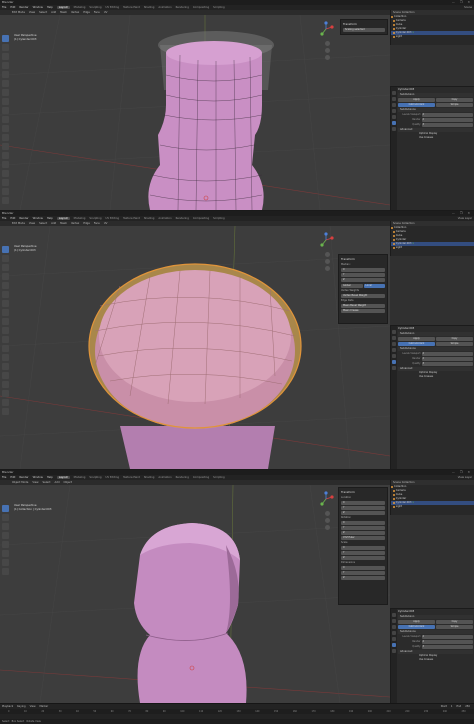 This screenshot has height=724, width=474. I want to click on menu-mesh: Mesh, so click(63, 12).